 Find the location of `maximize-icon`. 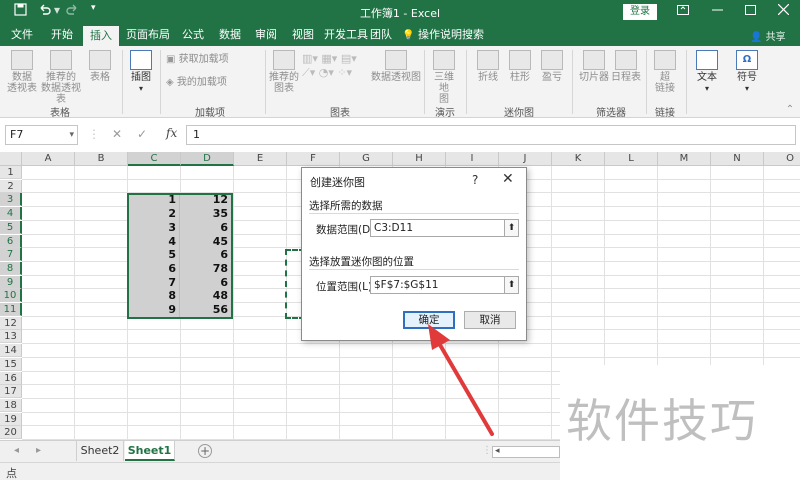

maximize-icon is located at coordinates (750, 12).